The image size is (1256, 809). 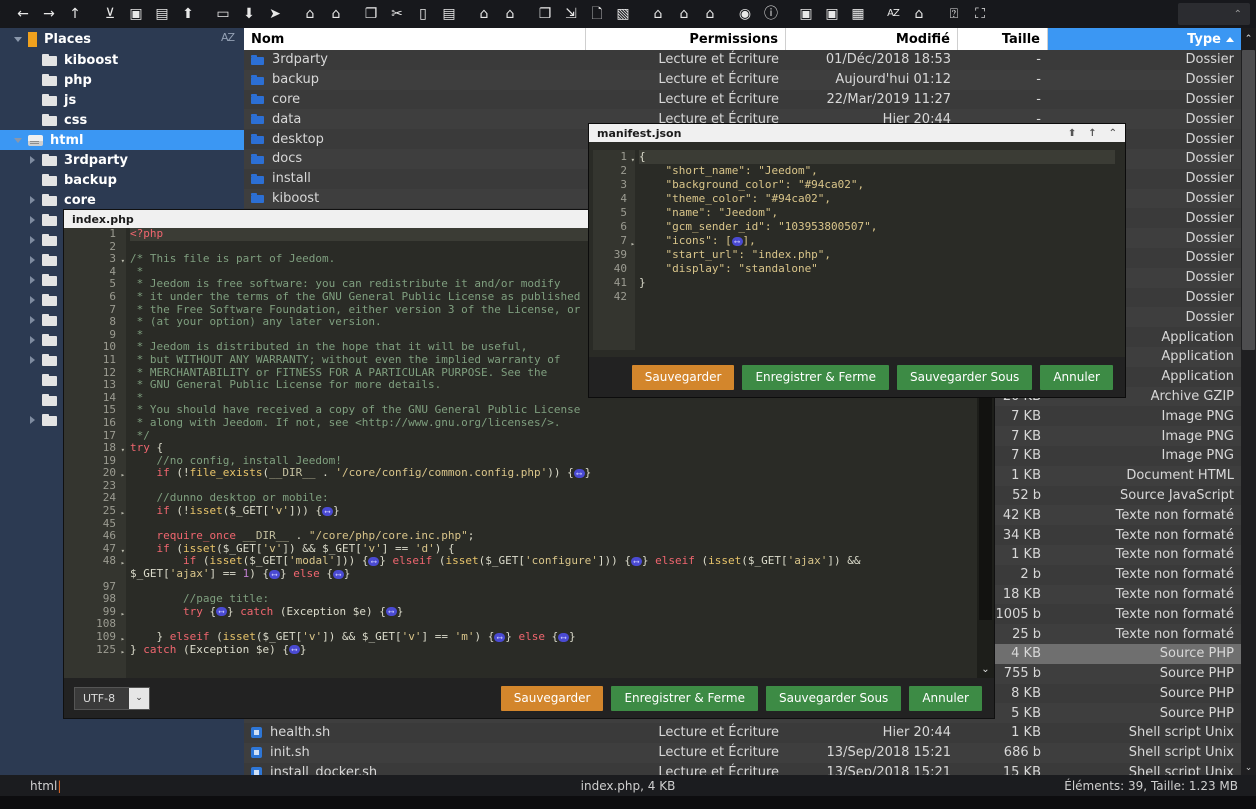 What do you see at coordinates (122, 140) in the screenshot?
I see `sidebar-item-html: html` at bounding box center [122, 140].